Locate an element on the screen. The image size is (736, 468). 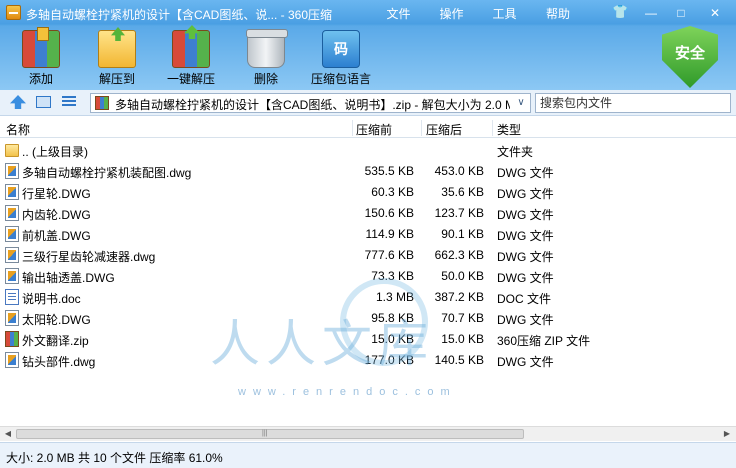
horizontal-scrollbar: ◀ ||| ▶ is located at coordinates (368, 433).